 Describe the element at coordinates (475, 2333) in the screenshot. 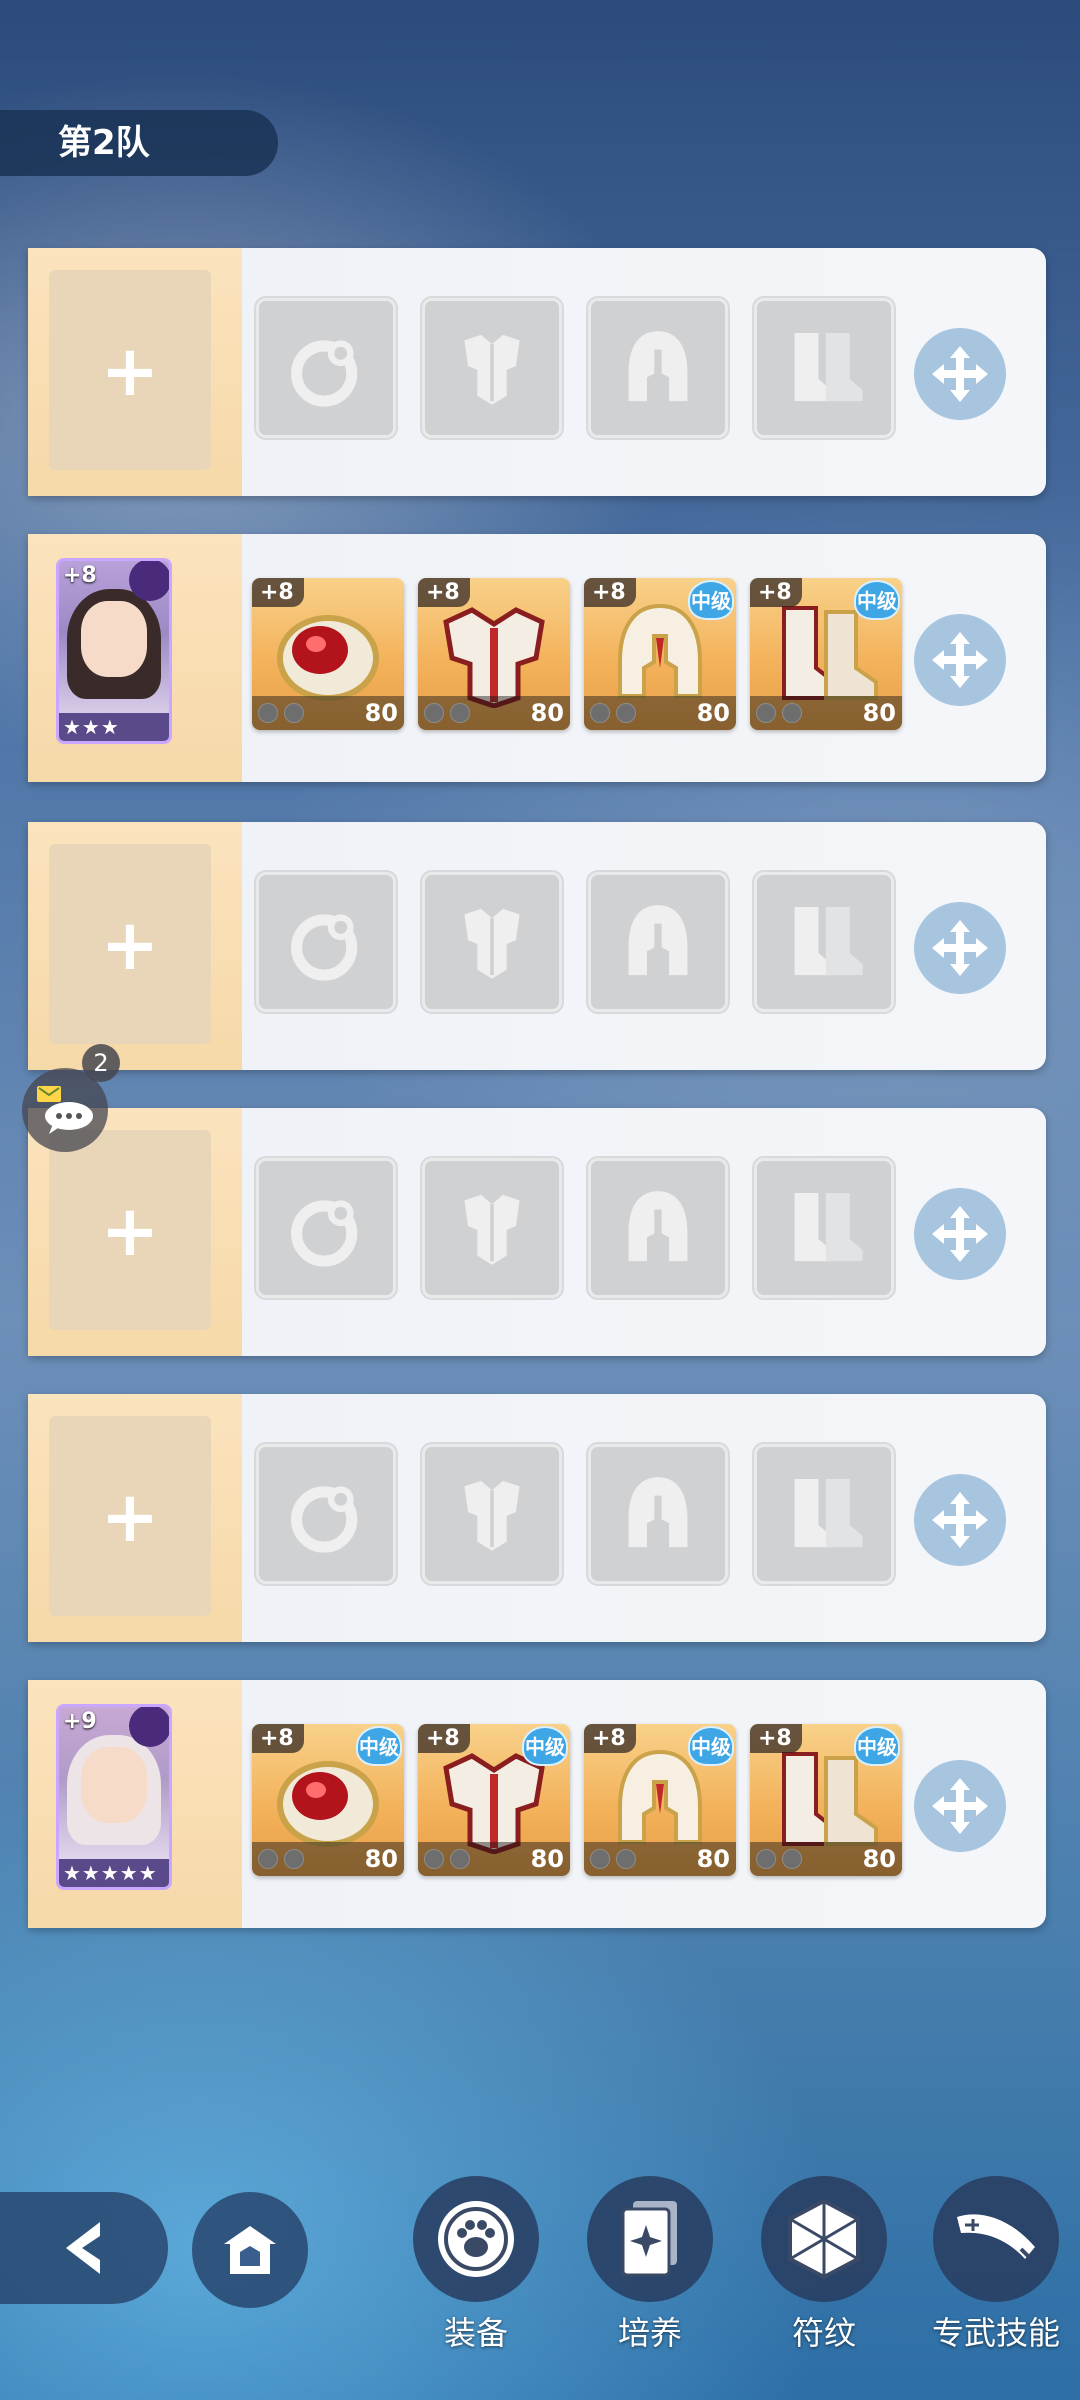

I see `nav-equip-label: 装备` at that location.